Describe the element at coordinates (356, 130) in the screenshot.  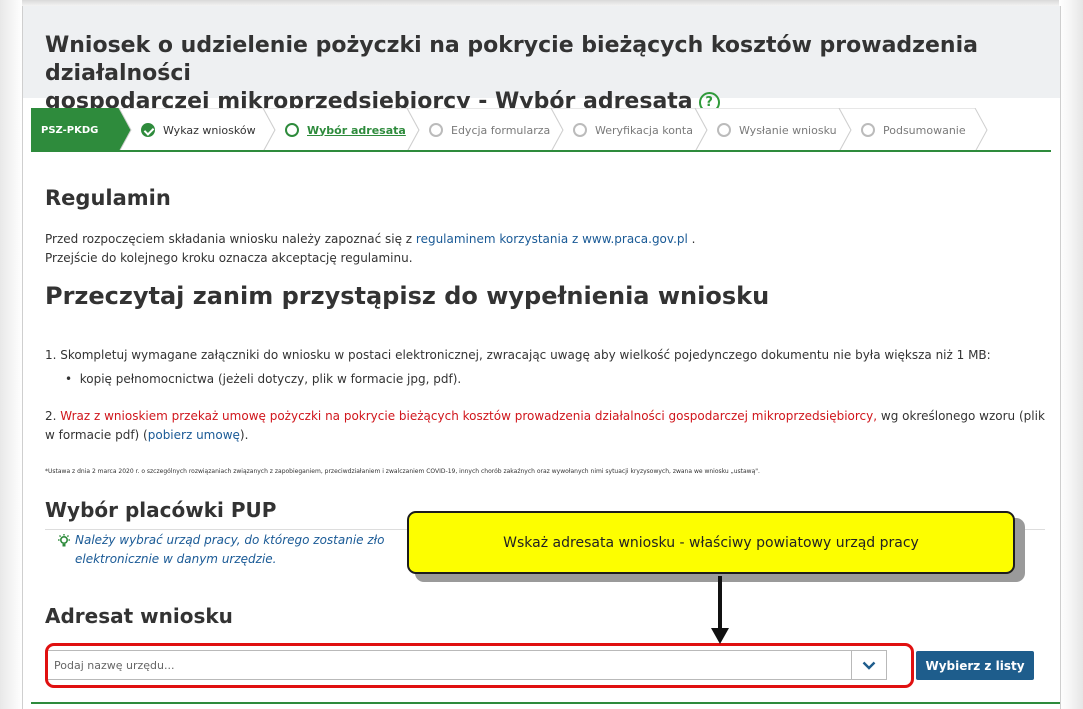
I see `step-label: Wybór adresata` at that location.